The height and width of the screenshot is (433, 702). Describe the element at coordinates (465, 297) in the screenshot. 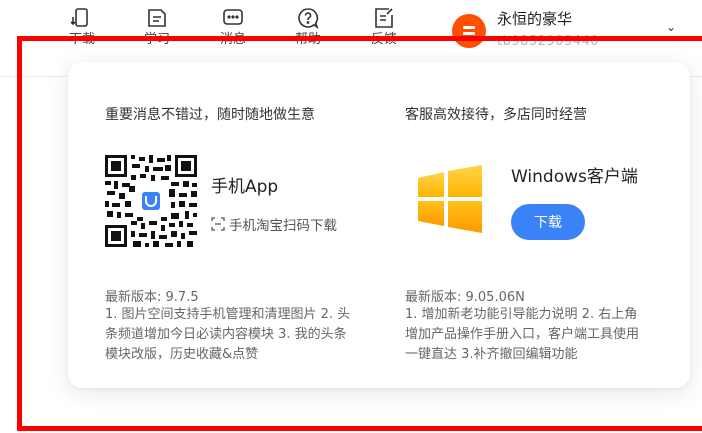

I see `desktop-version: 最新版本: 9.05.06N` at that location.